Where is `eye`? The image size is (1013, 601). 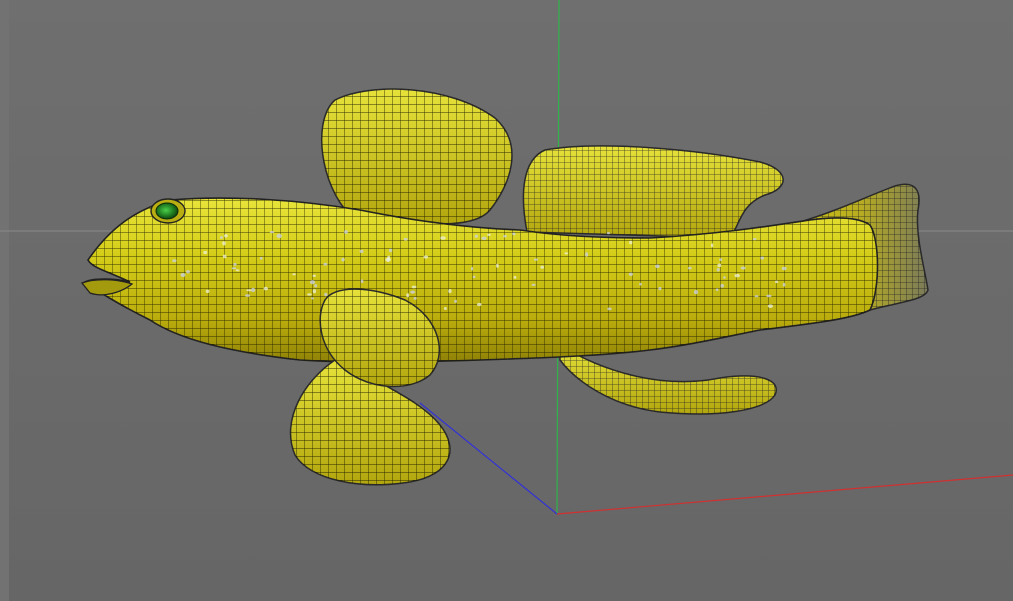 eye is located at coordinates (168, 211).